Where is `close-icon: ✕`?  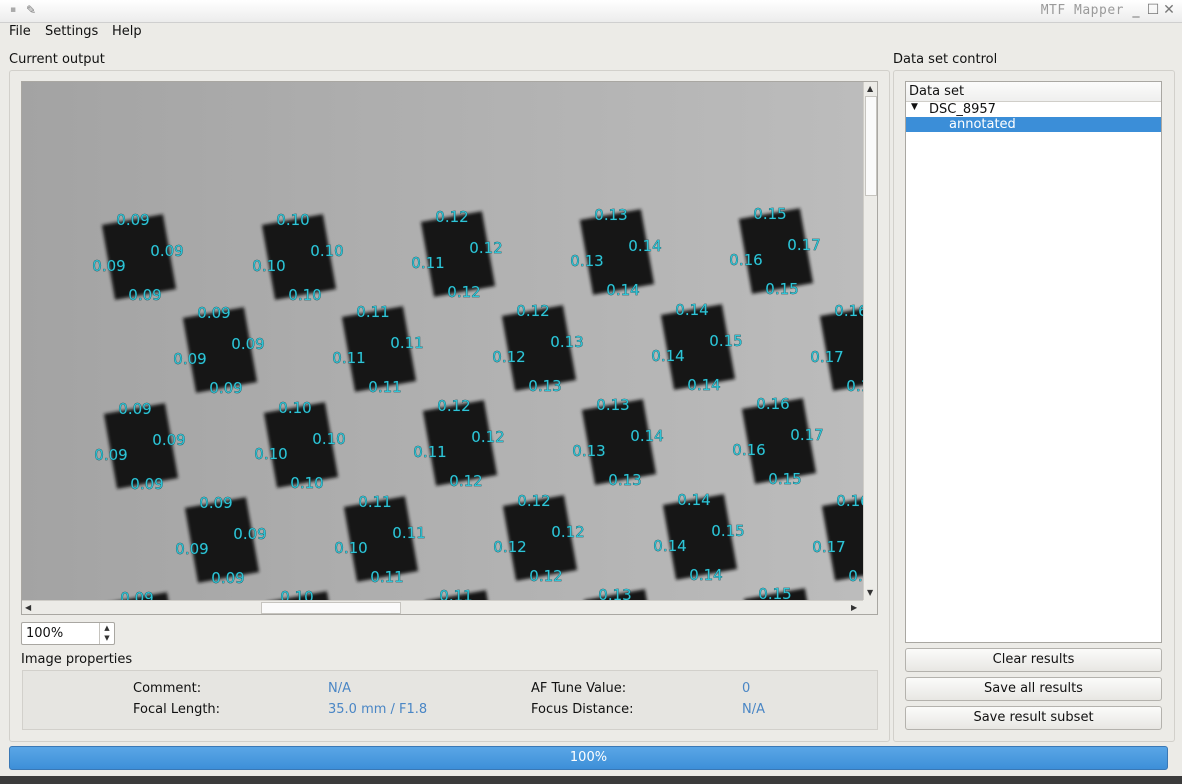
close-icon: ✕ is located at coordinates (1169, 10).